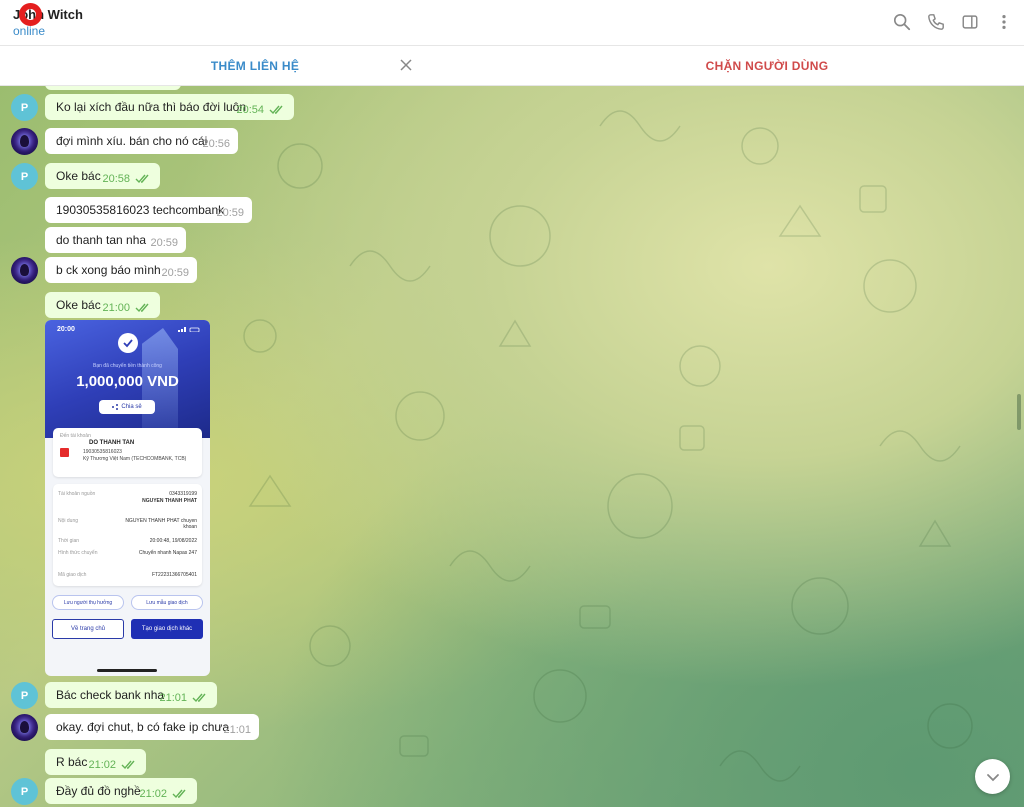  Describe the element at coordinates (29, 31) in the screenshot. I see `contact-status: online` at that location.